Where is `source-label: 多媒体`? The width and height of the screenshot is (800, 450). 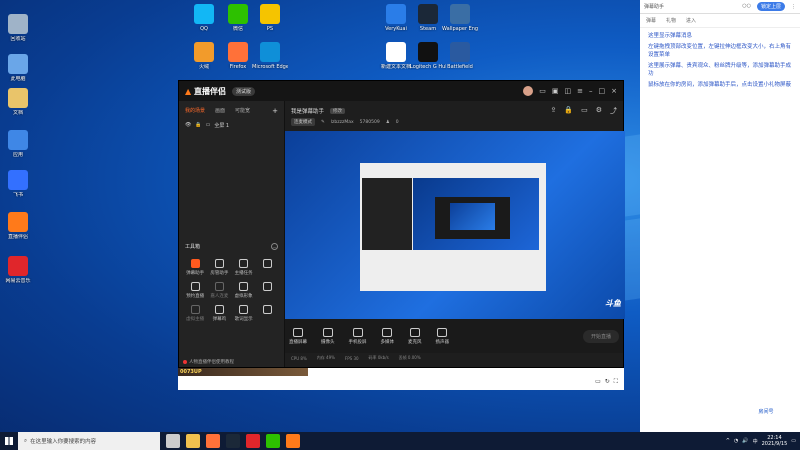 source-label: 多媒体 is located at coordinates (387, 342).